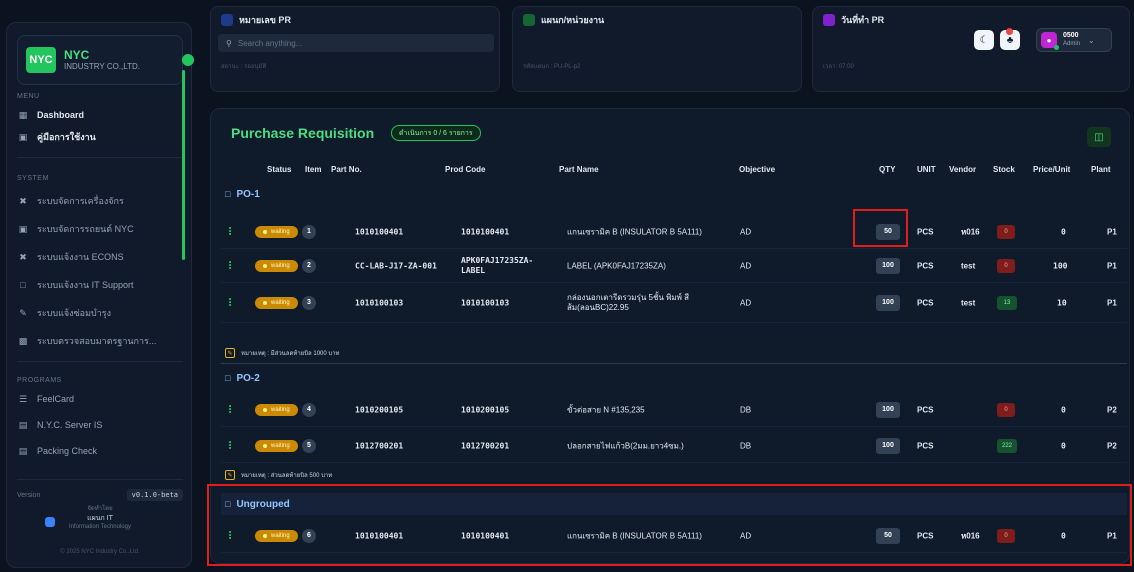 This screenshot has height=572, width=1134. I want to click on user-menu: ● 0500 Admin ⌄, so click(1074, 40).